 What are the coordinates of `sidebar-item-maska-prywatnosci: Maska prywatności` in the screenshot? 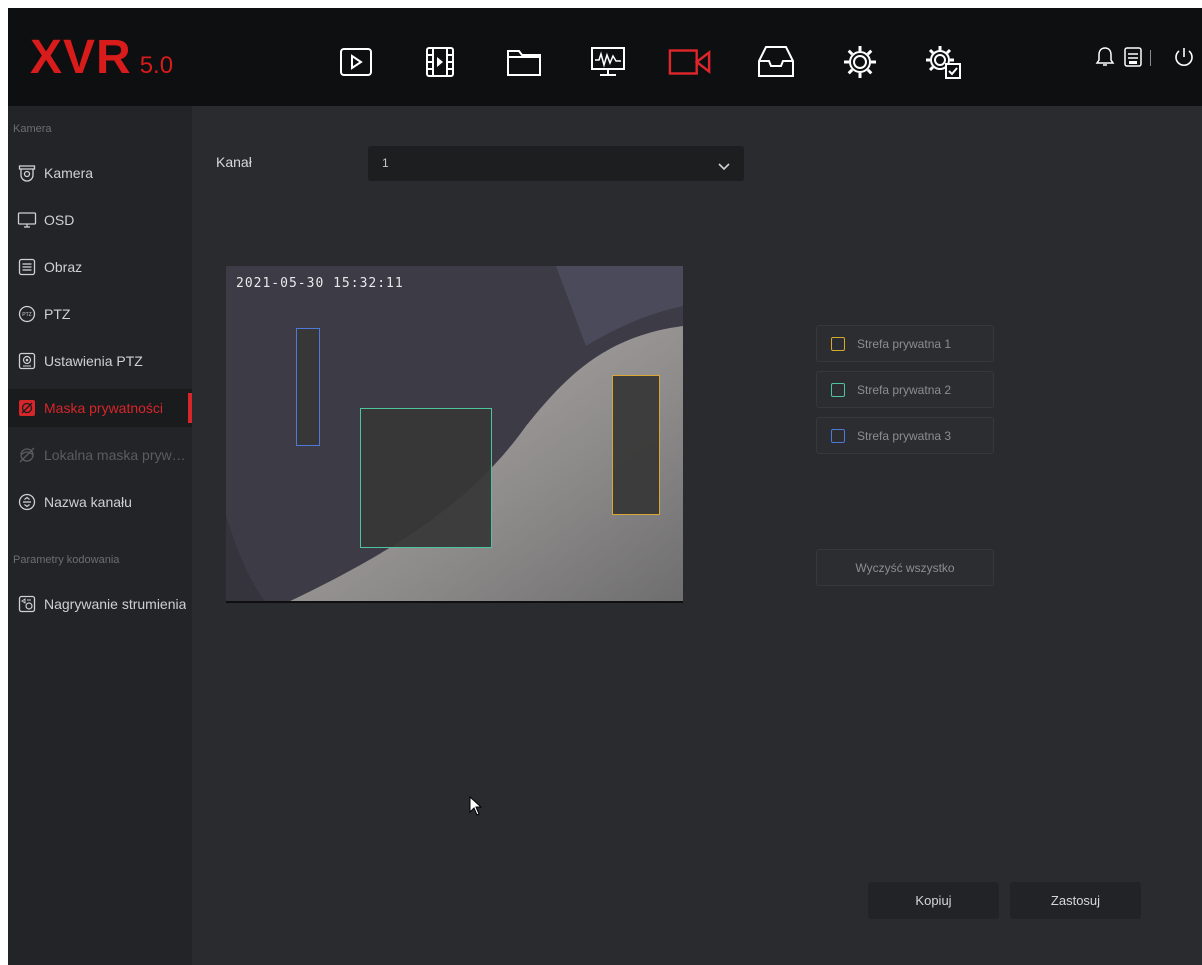 It's located at (100, 408).